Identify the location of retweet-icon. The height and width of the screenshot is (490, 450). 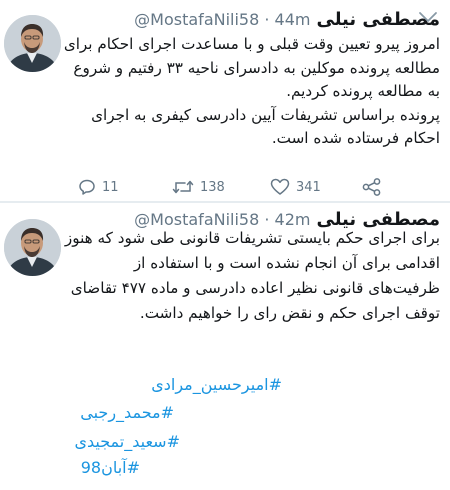
(183, 187).